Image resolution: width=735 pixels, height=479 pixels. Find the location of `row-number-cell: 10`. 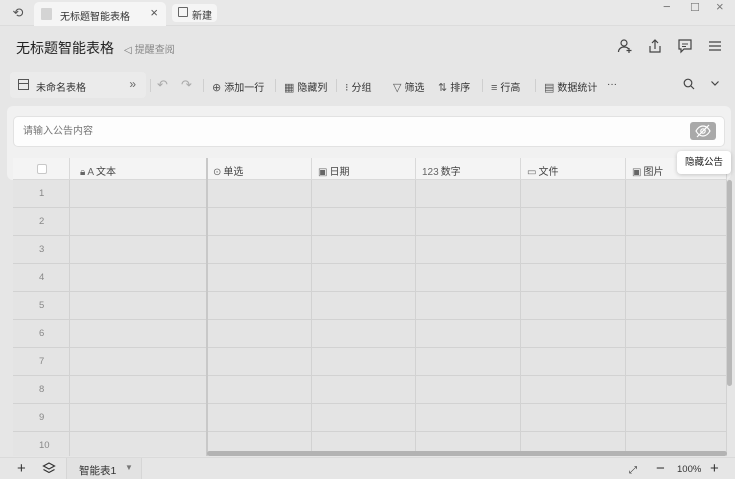

row-number-cell: 10 is located at coordinates (41, 444).